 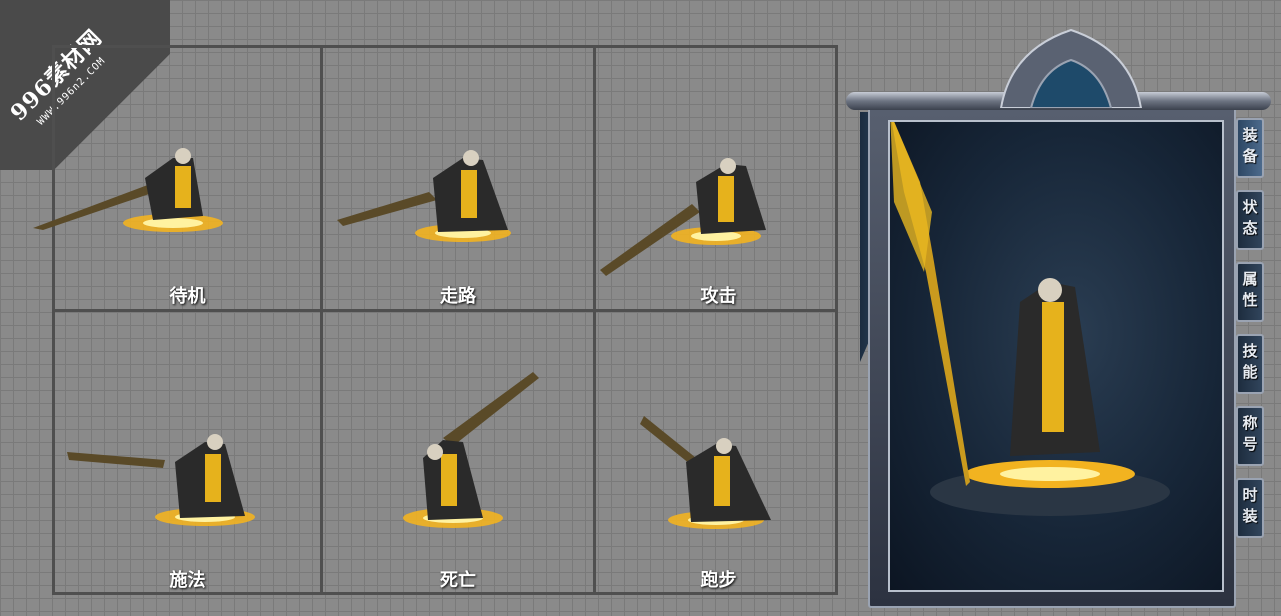 I want to click on tab-equipment: 装备, so click(x=1250, y=148).